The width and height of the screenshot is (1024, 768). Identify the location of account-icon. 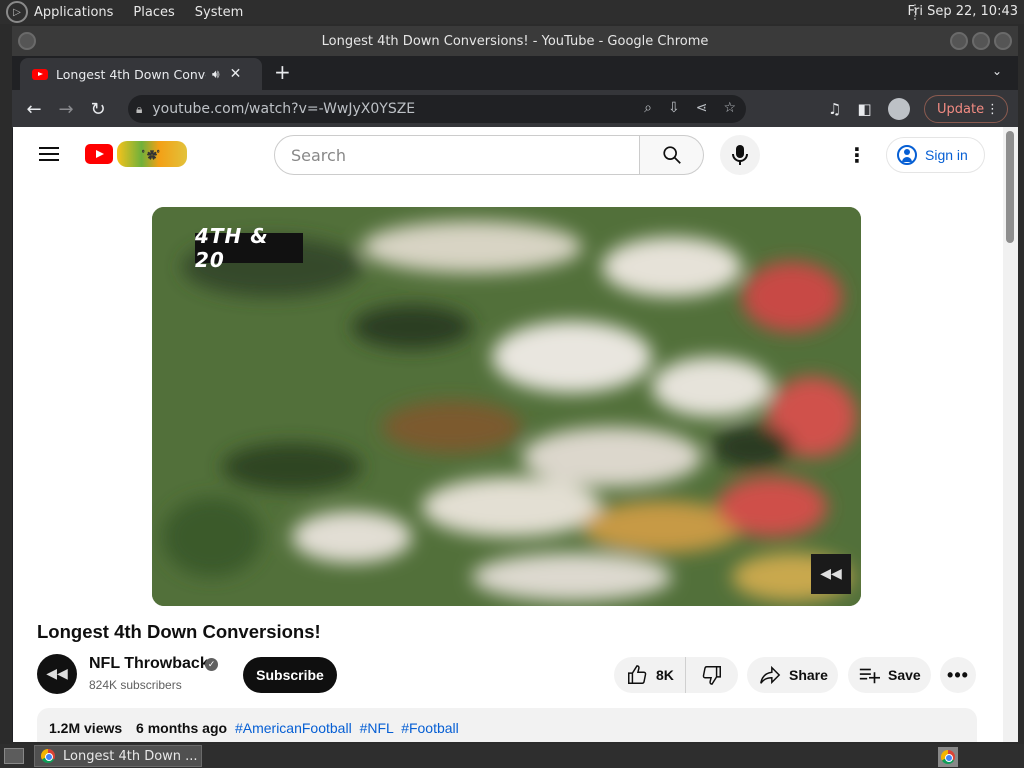
(907, 155).